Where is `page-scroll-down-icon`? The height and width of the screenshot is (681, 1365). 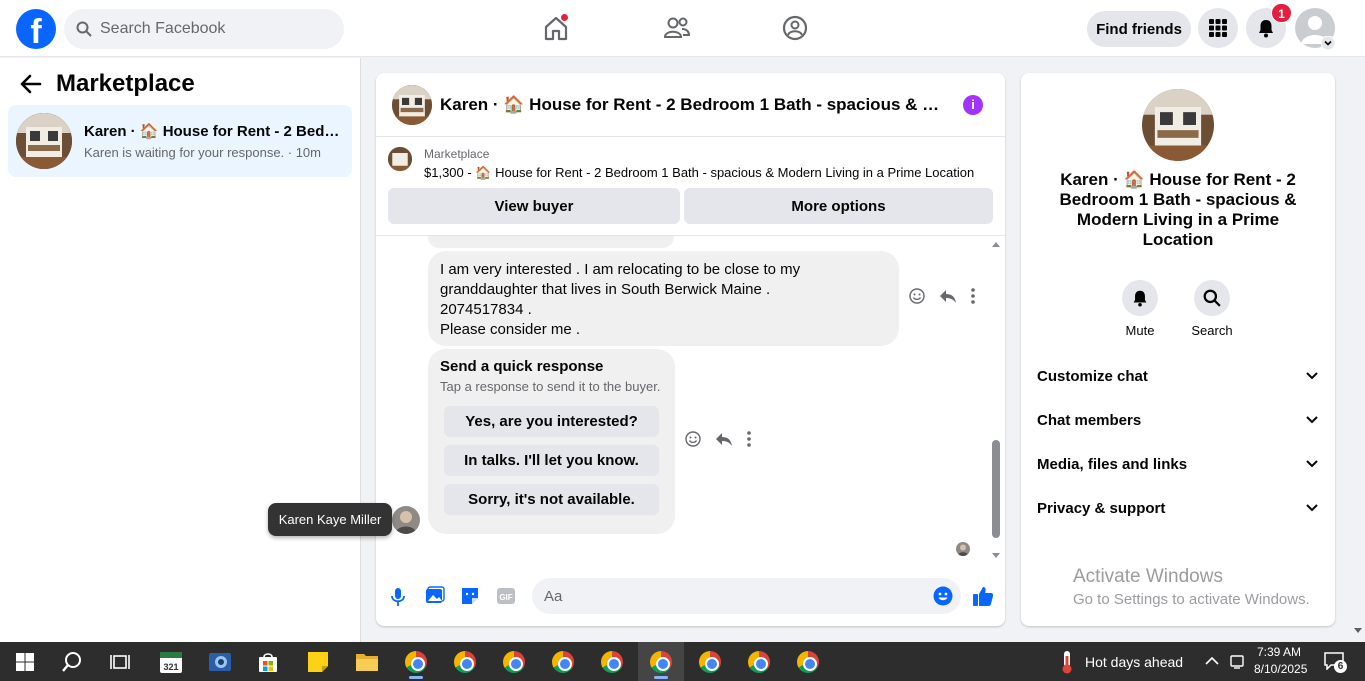
page-scroll-down-icon is located at coordinates (1358, 631).